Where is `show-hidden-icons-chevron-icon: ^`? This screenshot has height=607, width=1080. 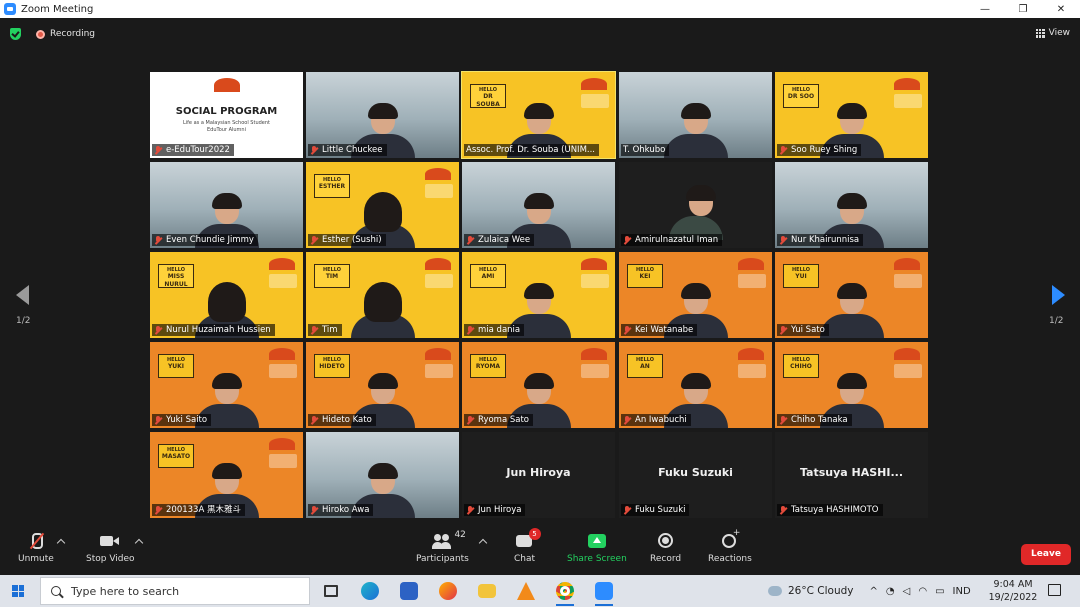
show-hidden-icons-chevron-icon: ^ is located at coordinates (874, 591).